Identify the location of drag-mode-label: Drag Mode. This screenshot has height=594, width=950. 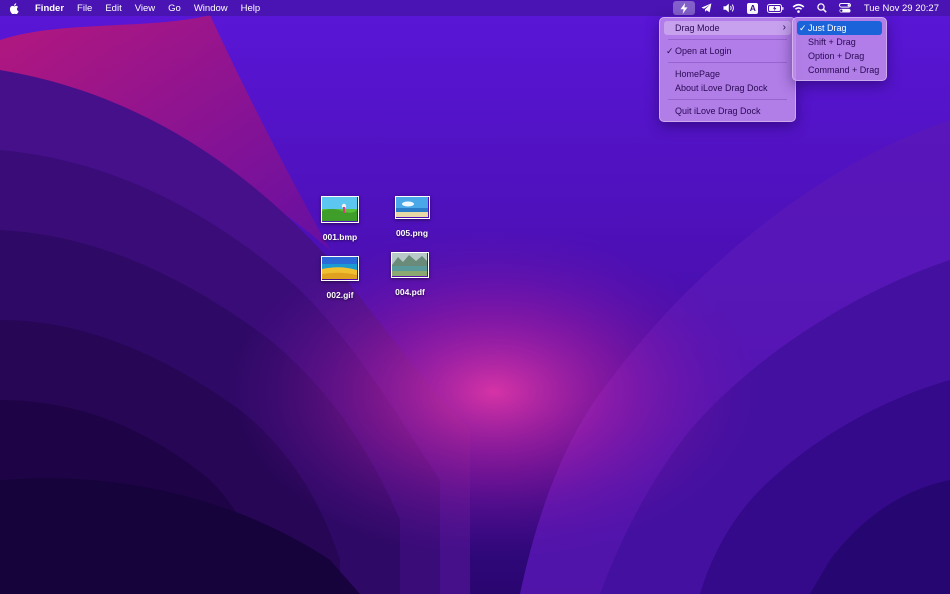
(697, 28).